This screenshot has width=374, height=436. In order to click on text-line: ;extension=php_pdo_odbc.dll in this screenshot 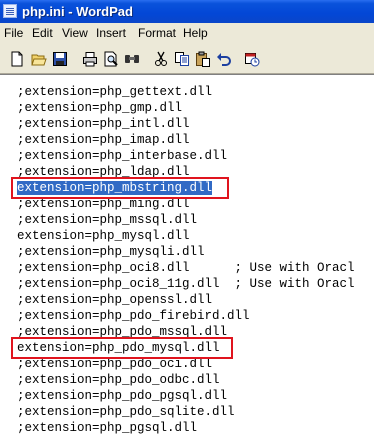, I will do `click(118, 380)`.